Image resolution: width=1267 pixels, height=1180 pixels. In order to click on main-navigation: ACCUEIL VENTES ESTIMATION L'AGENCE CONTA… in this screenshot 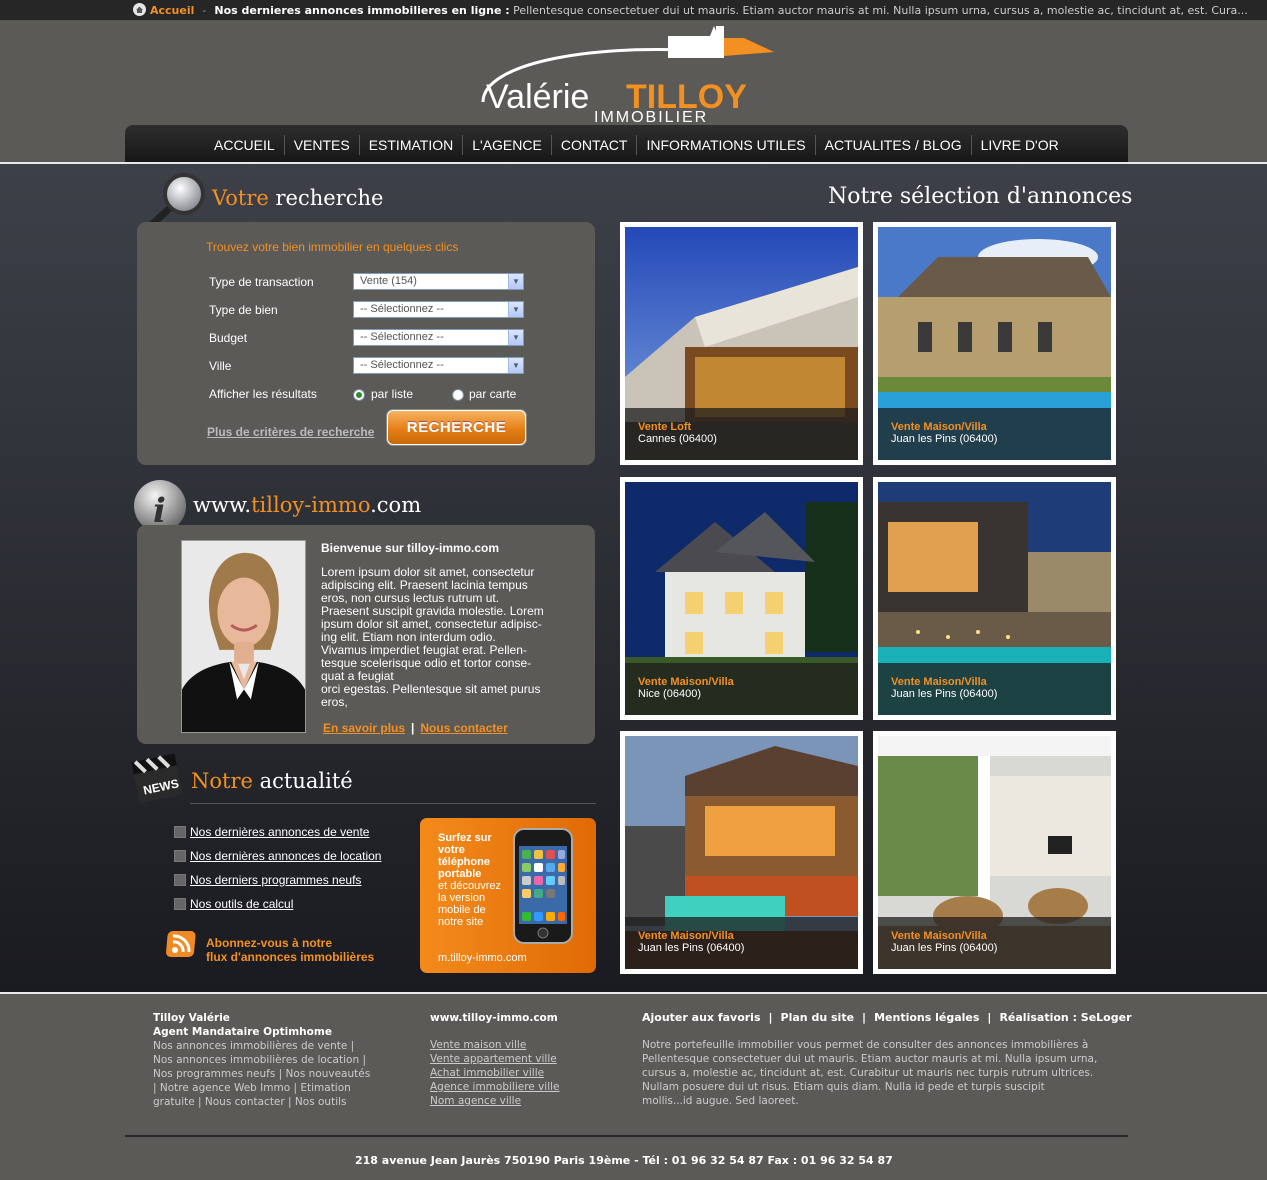, I will do `click(626, 144)`.